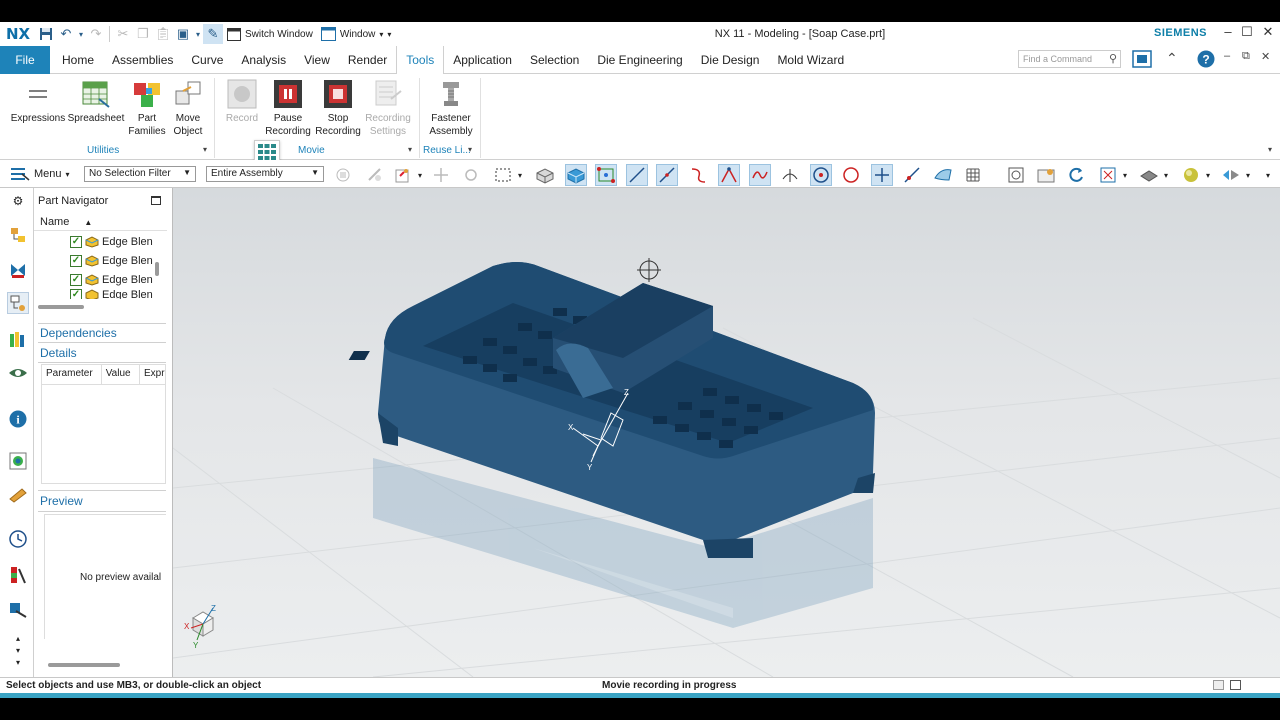  Describe the element at coordinates (18, 201) in the screenshot. I see `gear-icon: ⚙` at that location.